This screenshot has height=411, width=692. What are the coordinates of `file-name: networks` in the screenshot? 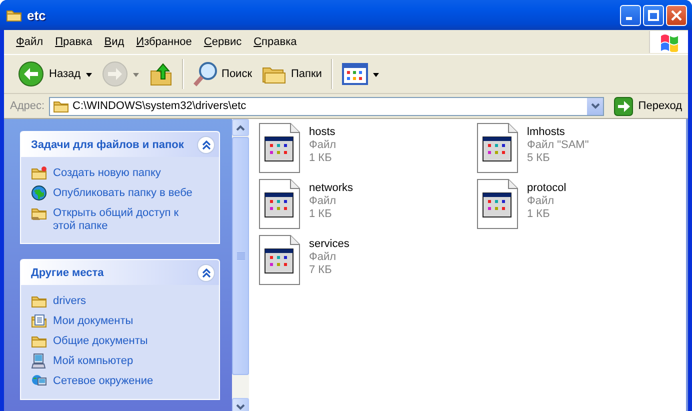 It's located at (331, 188).